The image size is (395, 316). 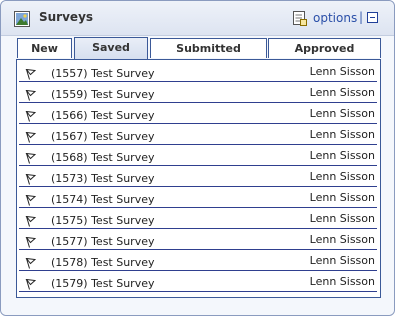 What do you see at coordinates (372, 17) in the screenshot?
I see `minimize-icon` at bounding box center [372, 17].